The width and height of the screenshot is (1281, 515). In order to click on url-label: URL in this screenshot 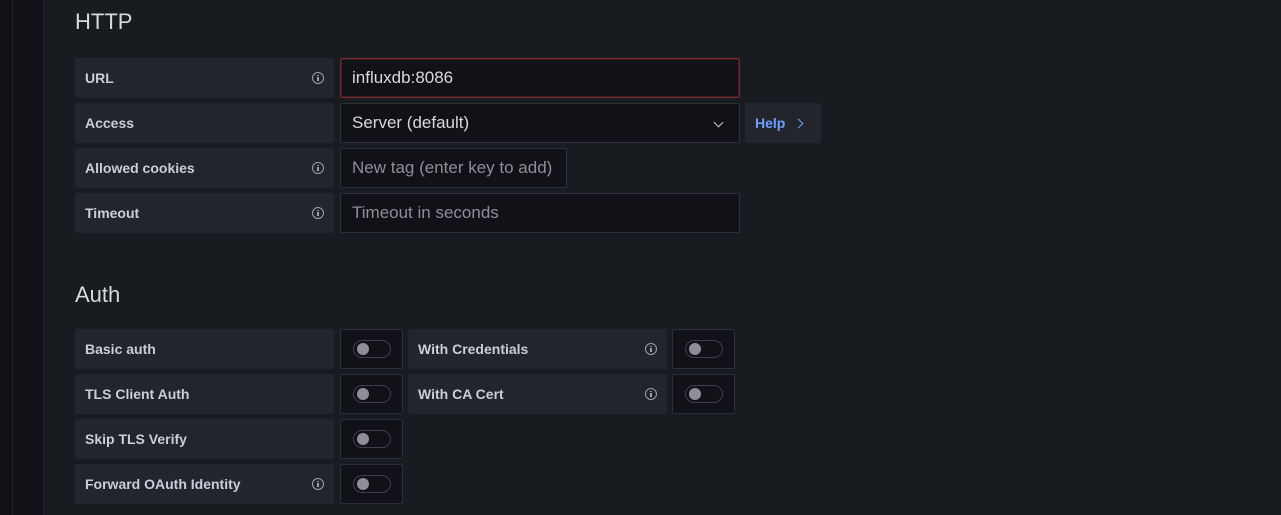, I will do `click(204, 78)`.